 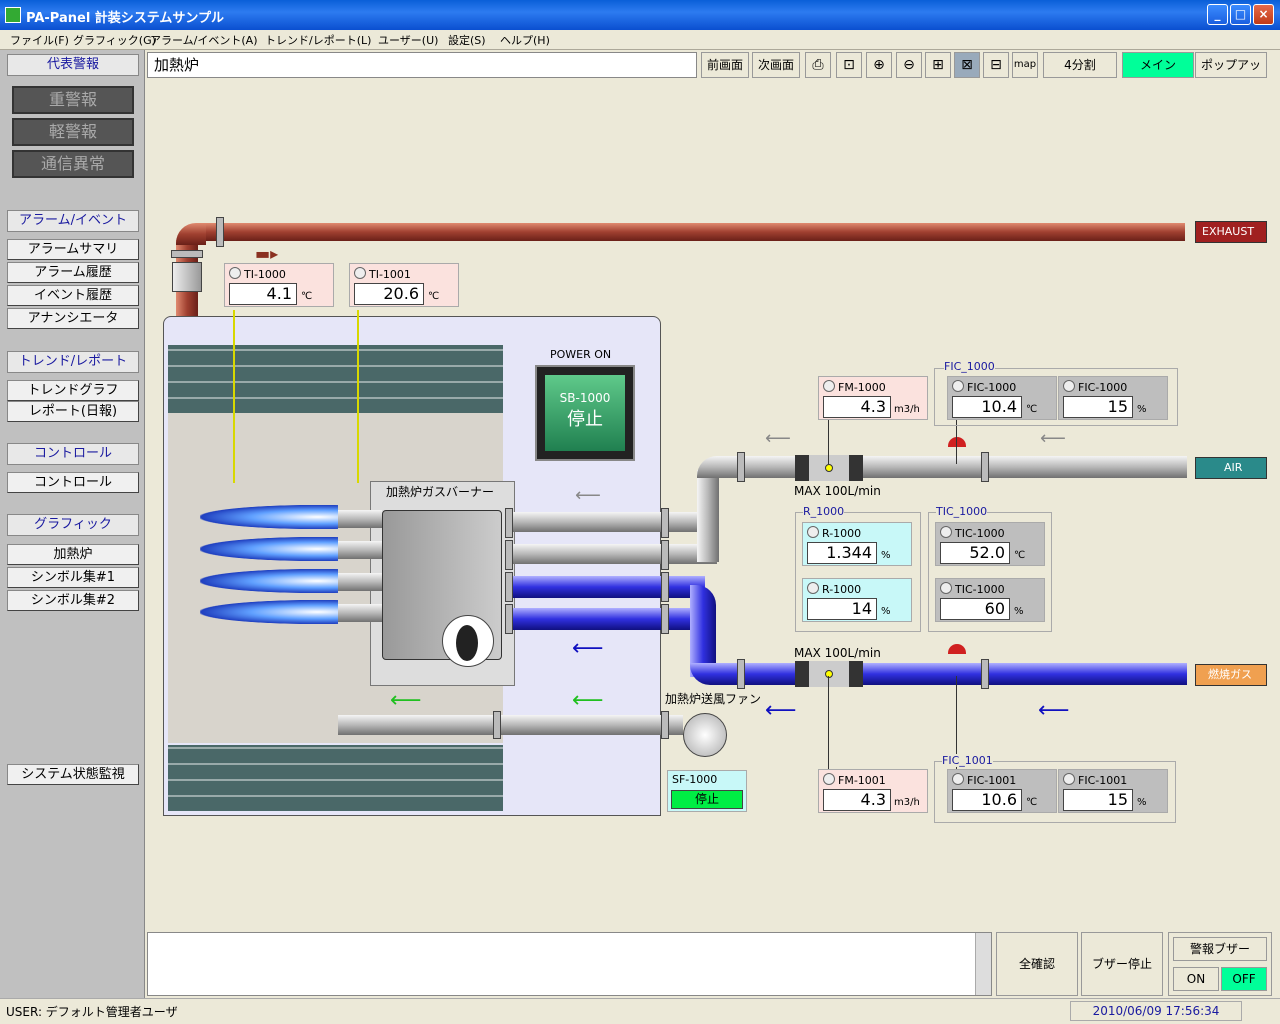 What do you see at coordinates (39, 40) in the screenshot?
I see `menu-file: ファイル(F)` at bounding box center [39, 40].